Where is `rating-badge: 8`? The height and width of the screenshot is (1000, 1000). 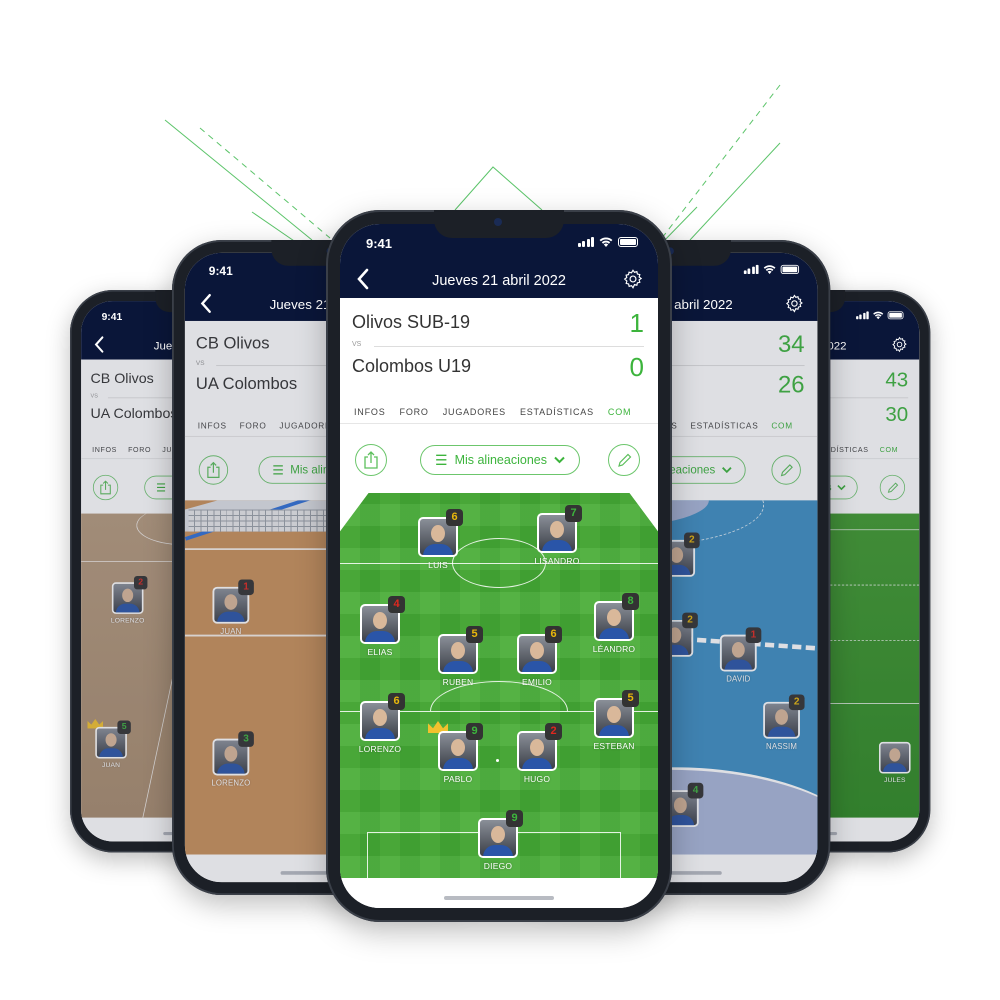 rating-badge: 8 is located at coordinates (630, 601).